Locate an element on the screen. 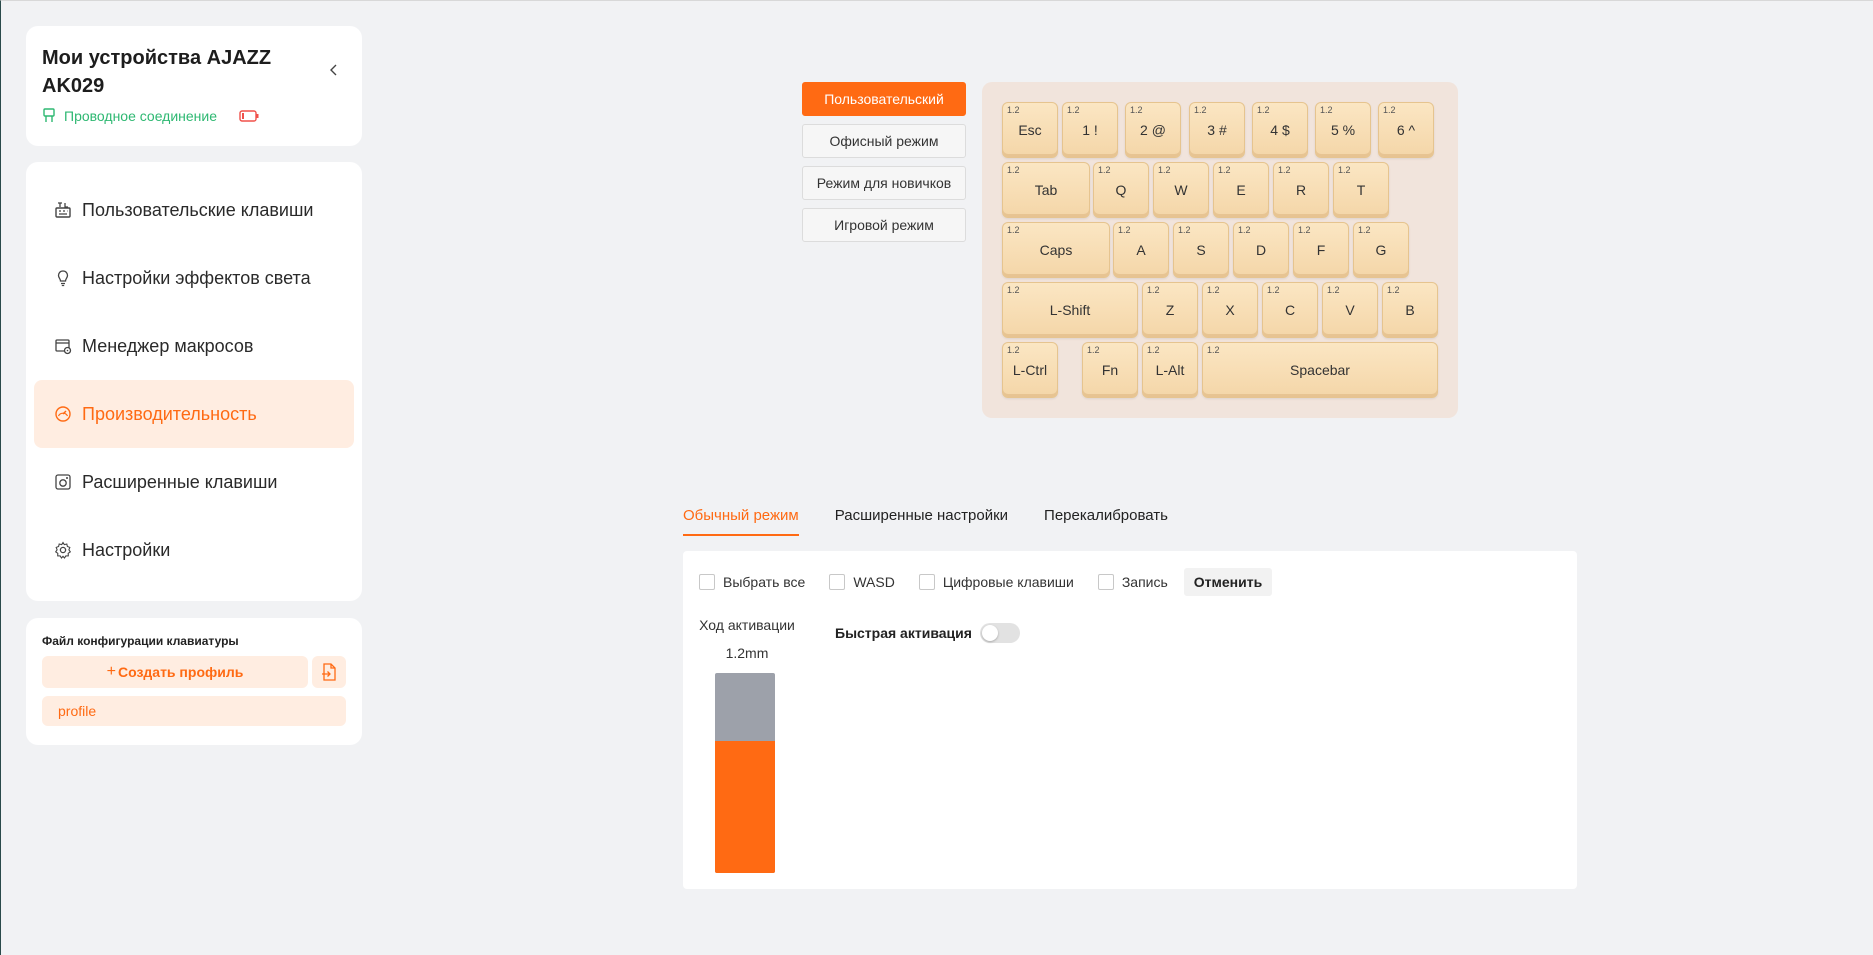  wasd-checkbox is located at coordinates (837, 582).